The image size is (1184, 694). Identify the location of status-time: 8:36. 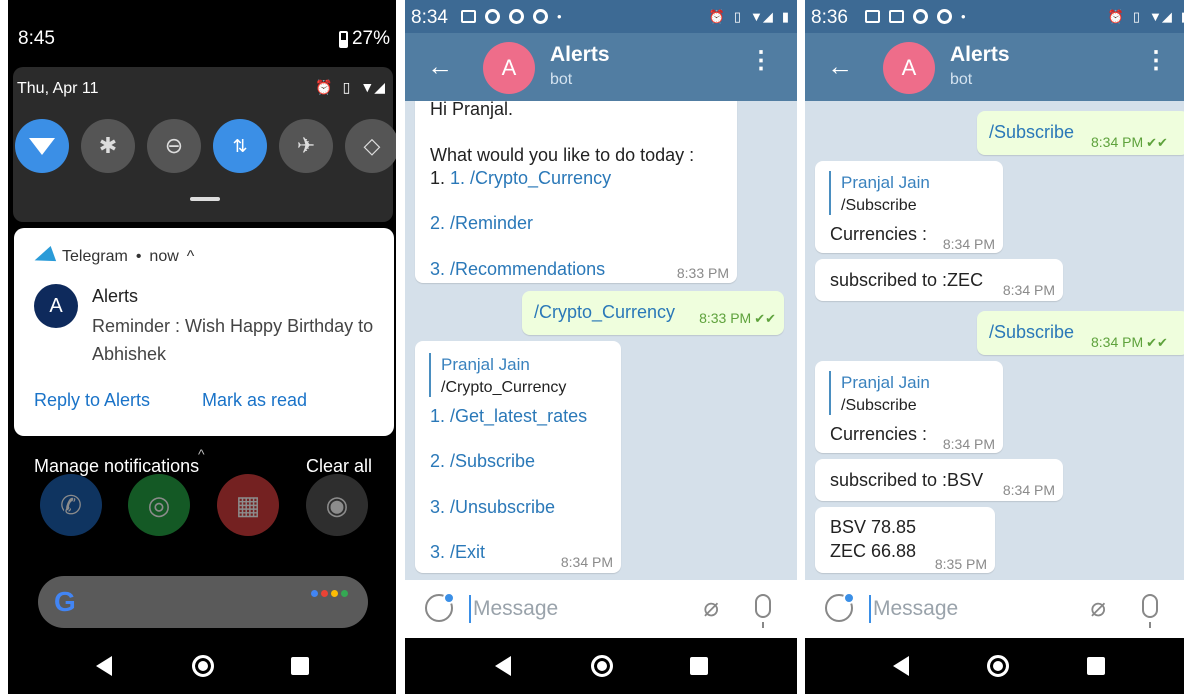
(829, 17).